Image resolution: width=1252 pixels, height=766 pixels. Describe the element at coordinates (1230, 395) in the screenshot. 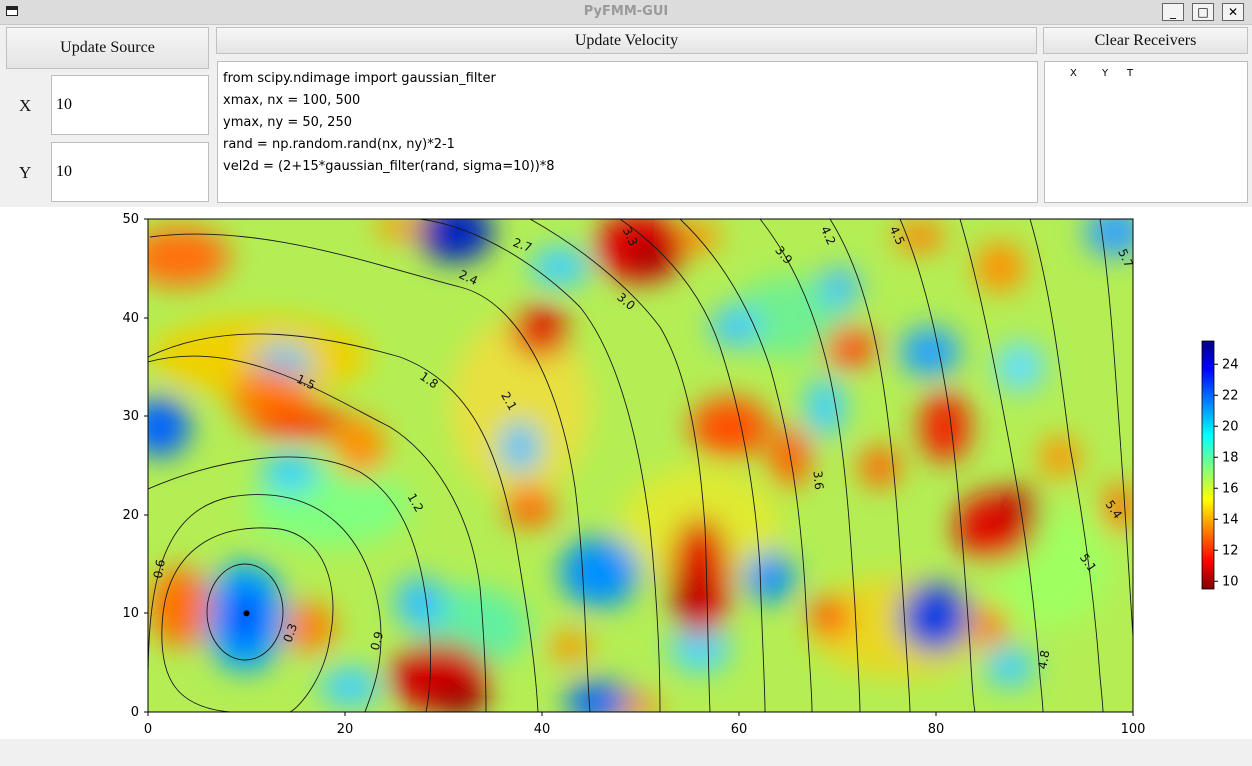

I see `colorbar-tick-label: 22` at that location.